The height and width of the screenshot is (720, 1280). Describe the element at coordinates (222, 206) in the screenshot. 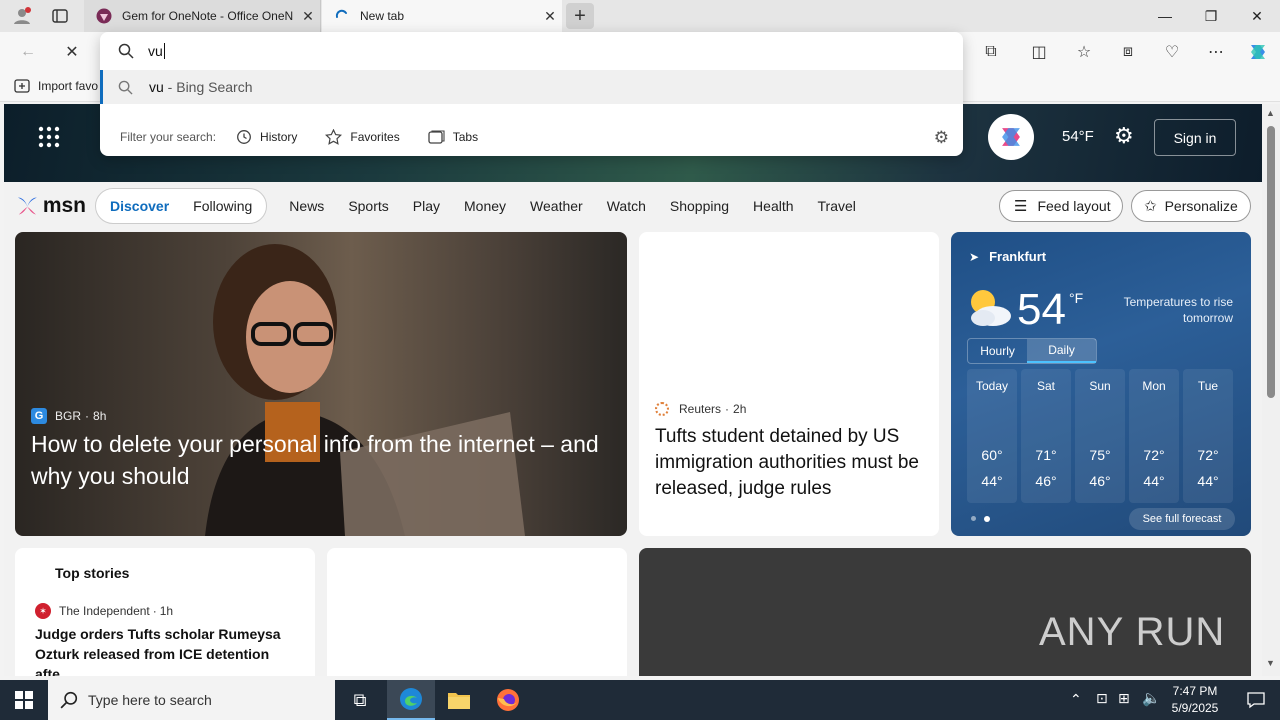

I see `tab-following: Following` at that location.